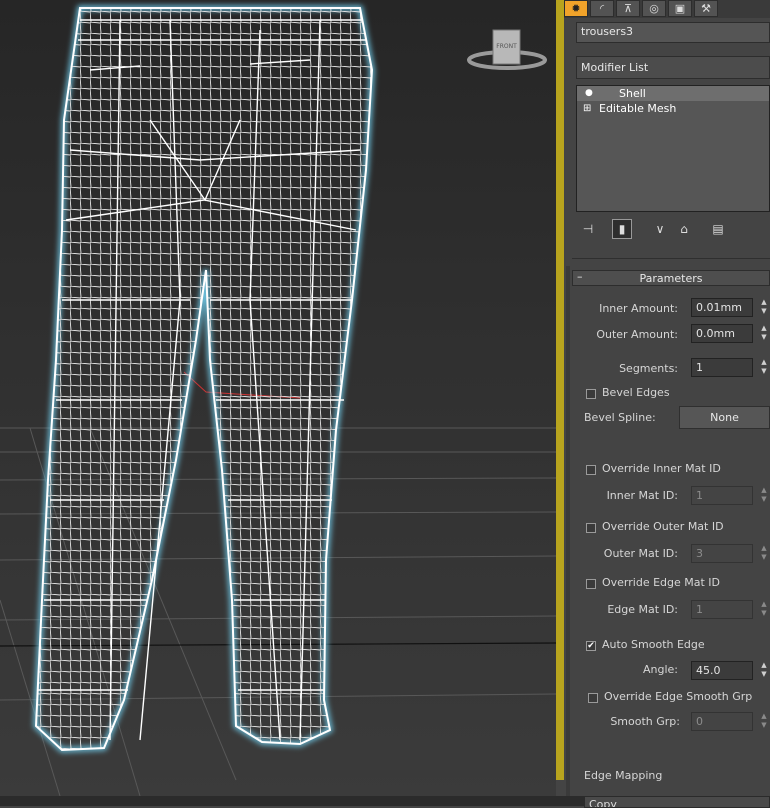 The image size is (770, 808). I want to click on create-tab: ✹, so click(576, 8).